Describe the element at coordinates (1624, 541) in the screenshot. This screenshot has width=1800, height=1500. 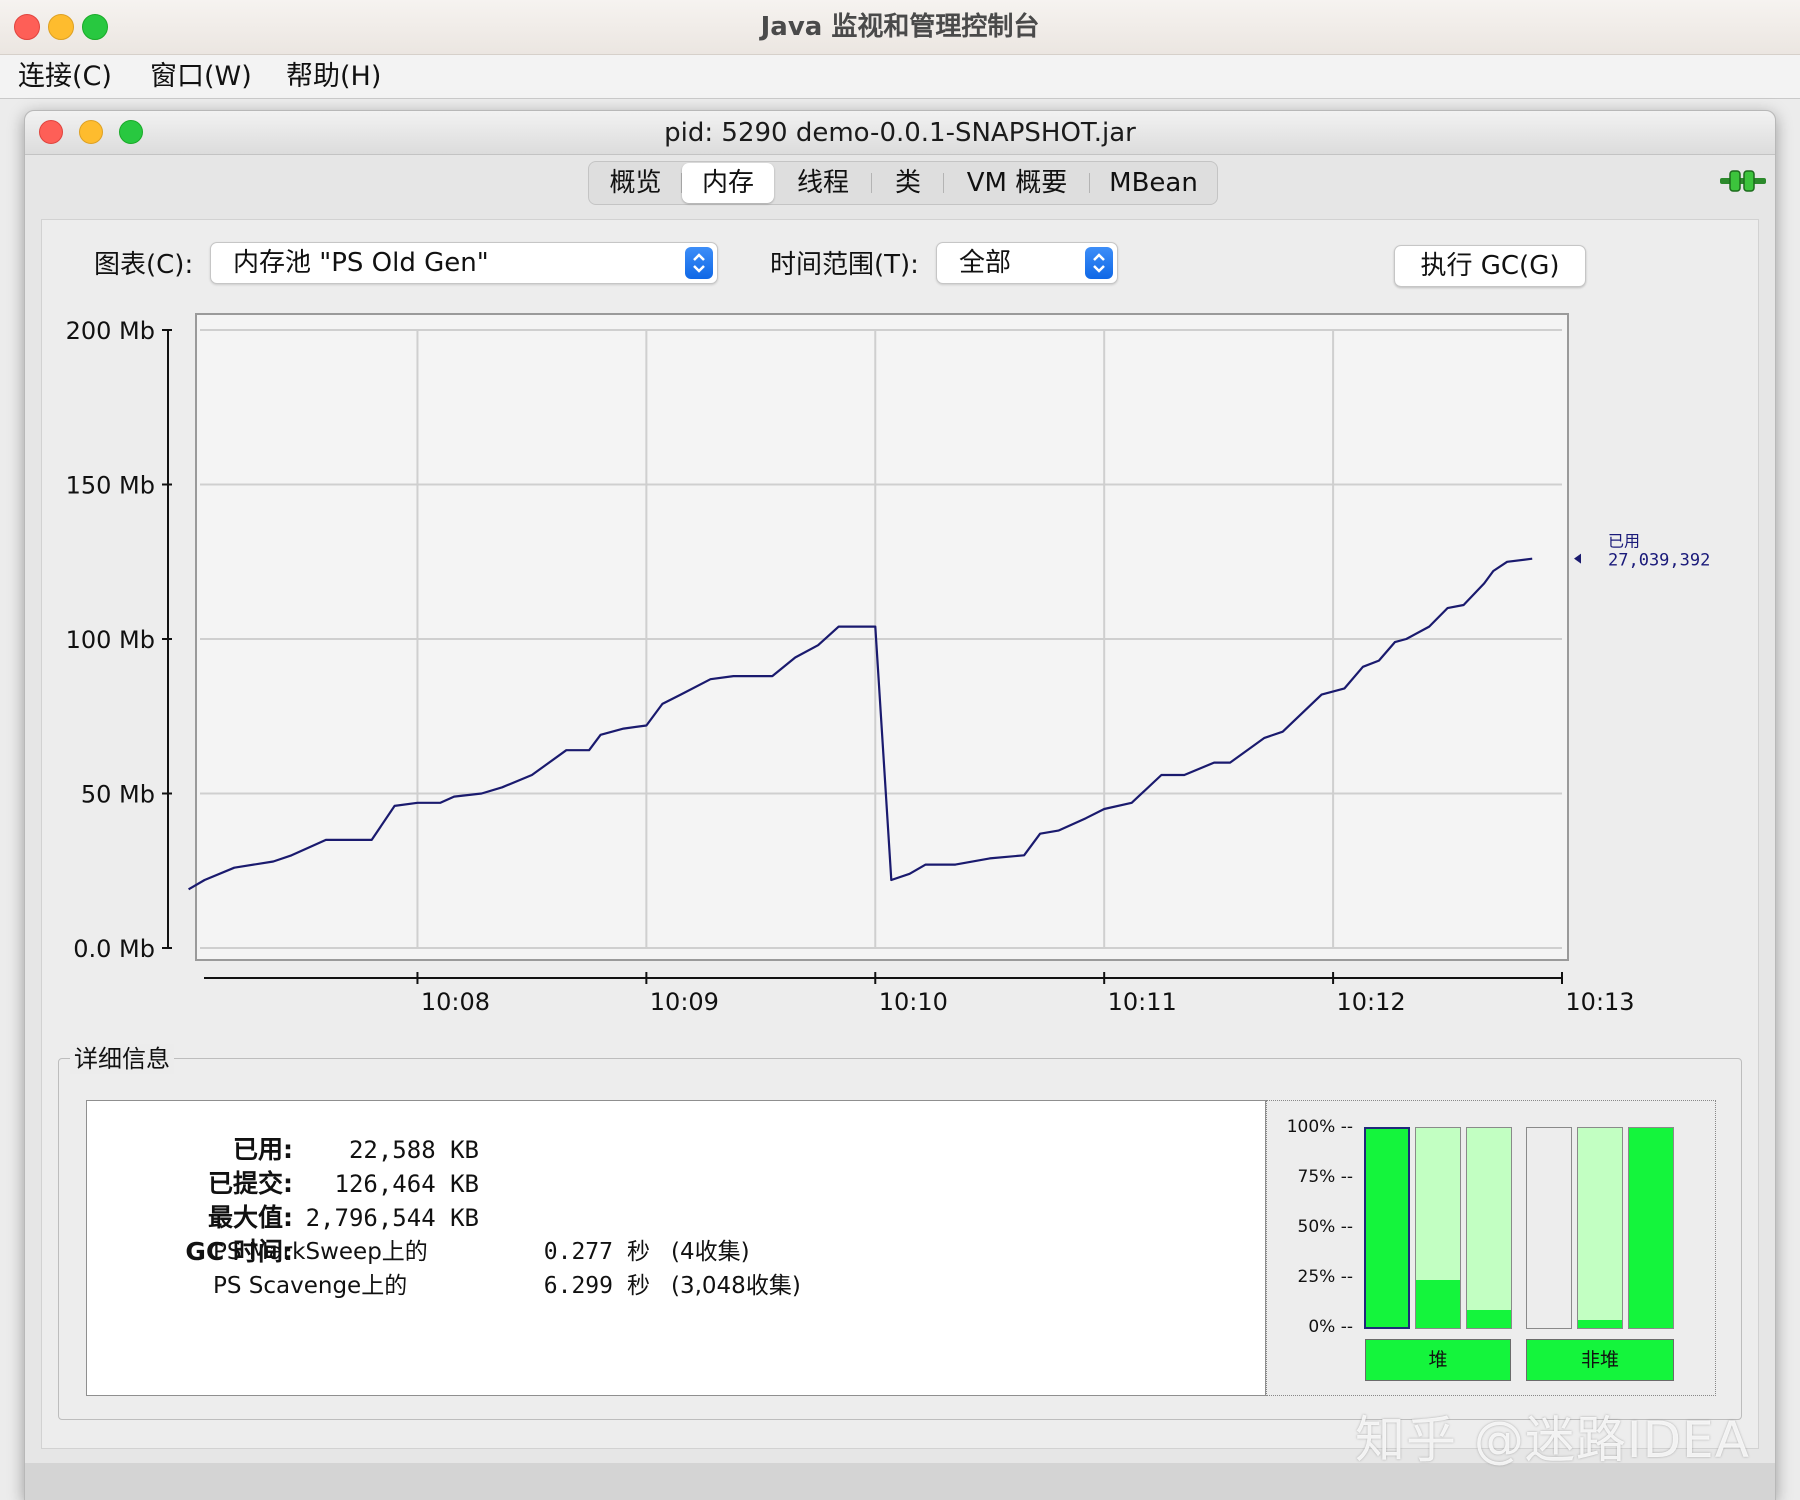
I see `used-annotation-label: 已用` at that location.